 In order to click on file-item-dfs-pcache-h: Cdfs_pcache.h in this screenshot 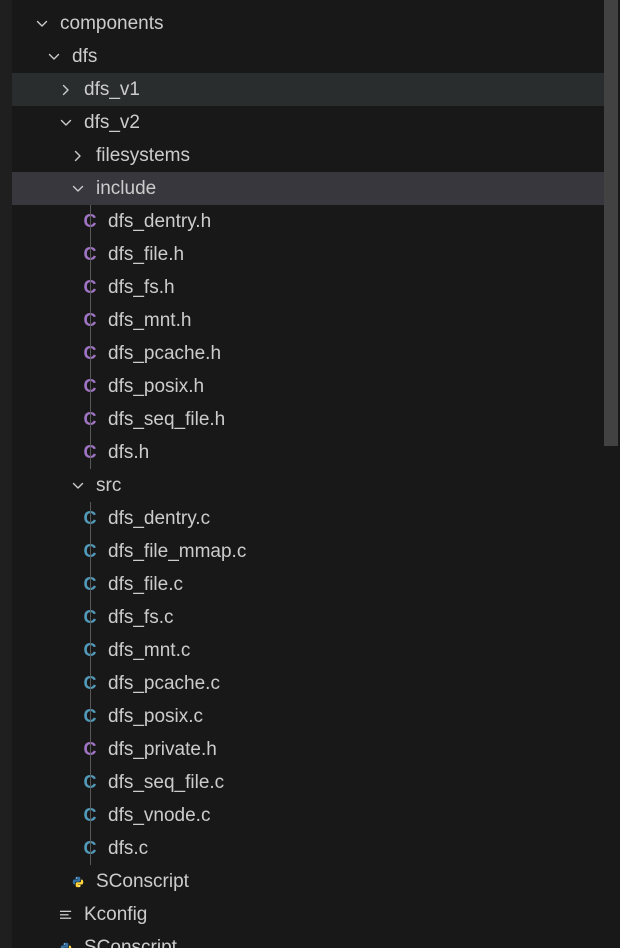, I will do `click(308, 353)`.